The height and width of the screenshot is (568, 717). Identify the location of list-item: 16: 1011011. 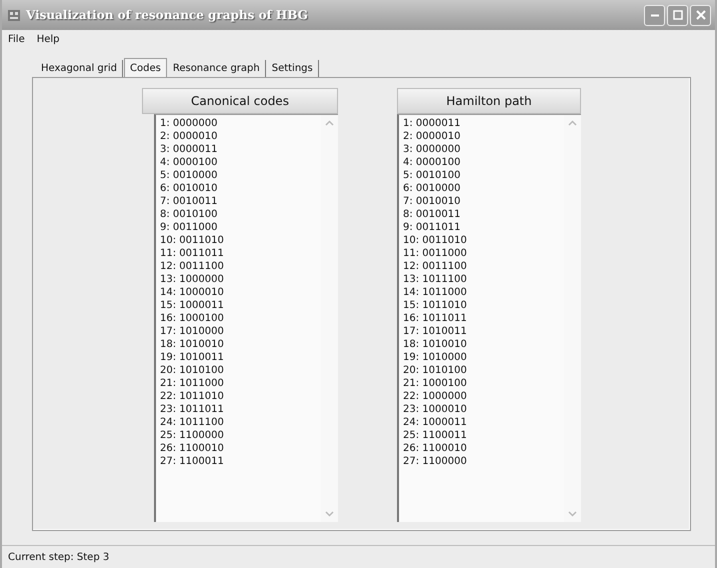
(481, 318).